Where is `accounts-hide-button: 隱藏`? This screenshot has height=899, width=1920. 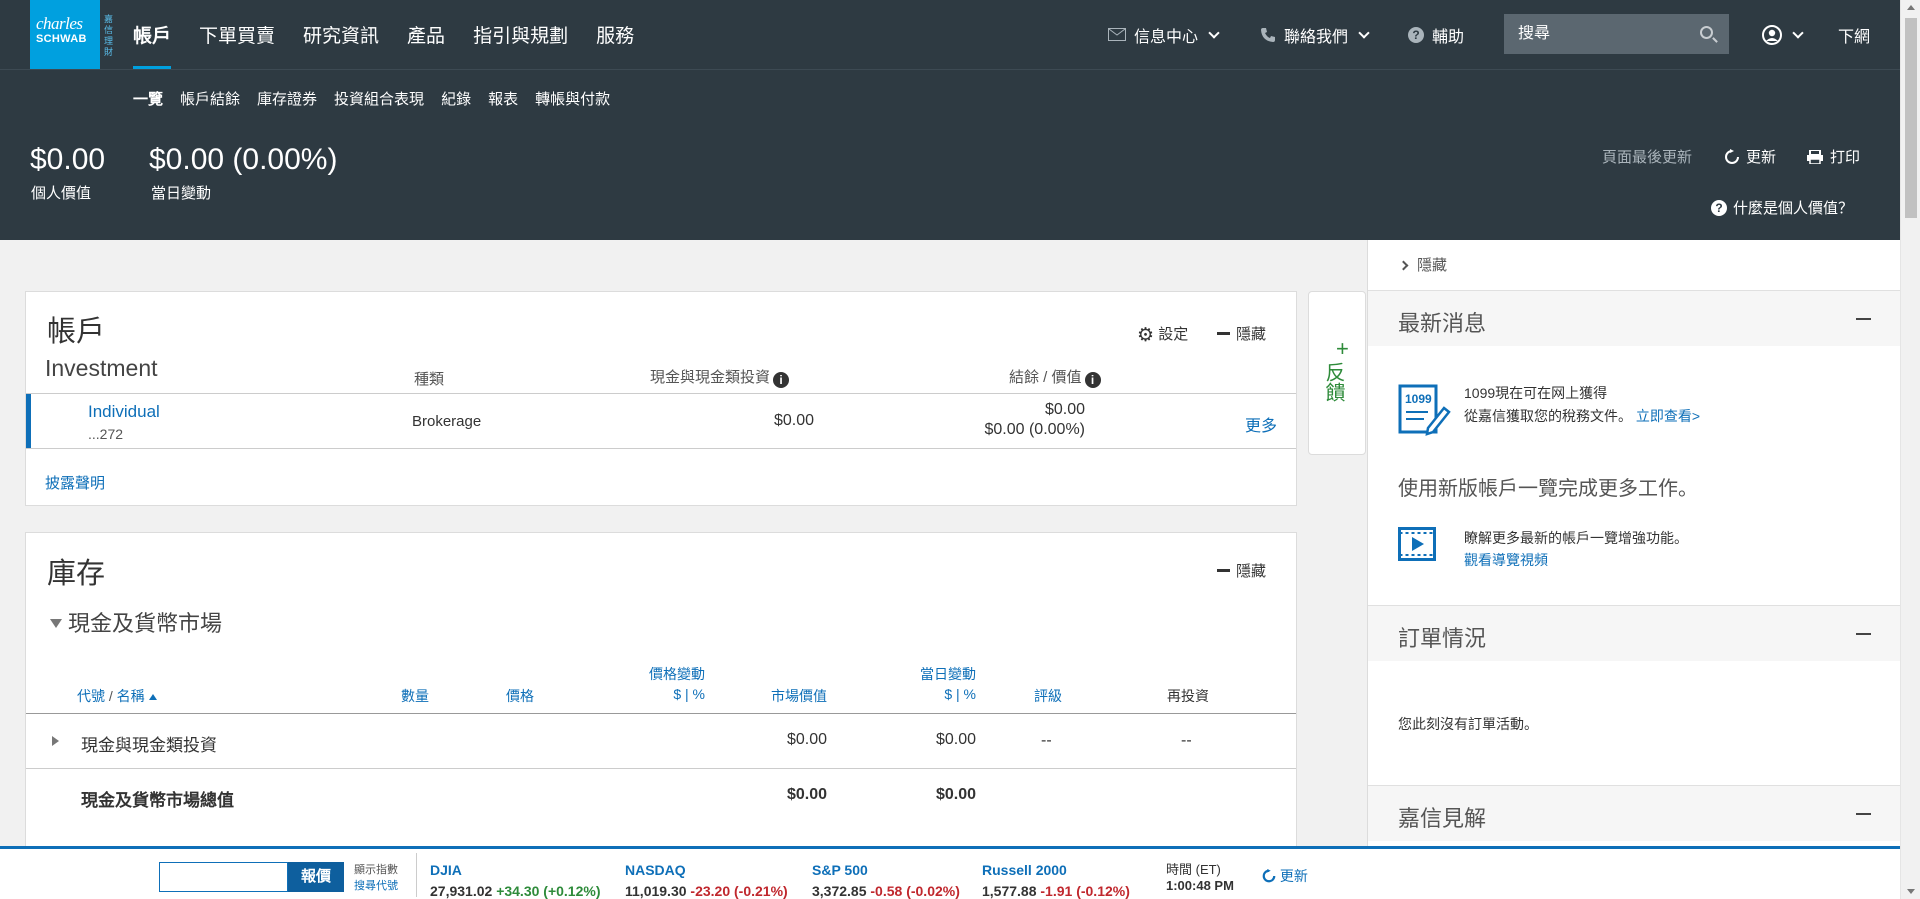 accounts-hide-button: 隱藏 is located at coordinates (1241, 333).